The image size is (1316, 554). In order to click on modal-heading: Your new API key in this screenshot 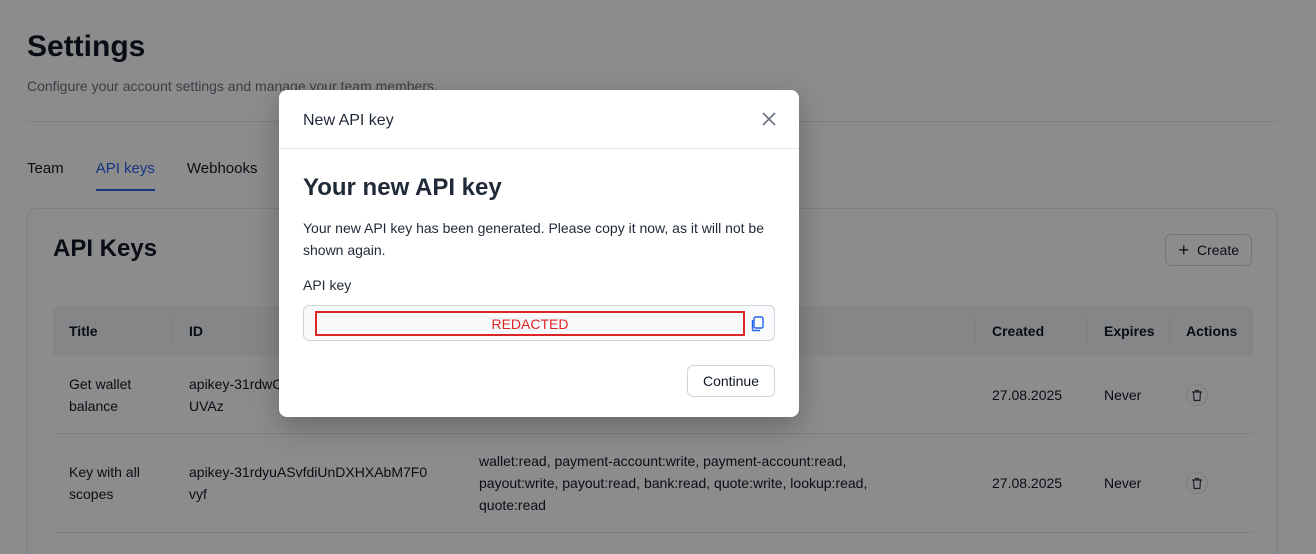, I will do `click(402, 187)`.